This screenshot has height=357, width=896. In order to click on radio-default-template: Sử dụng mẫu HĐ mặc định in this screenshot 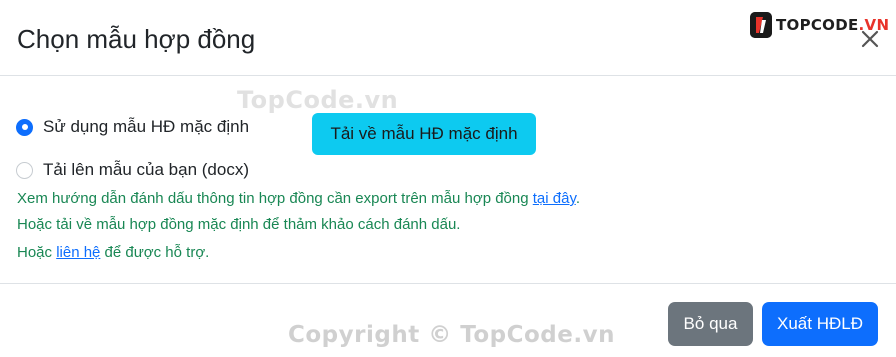, I will do `click(132, 127)`.